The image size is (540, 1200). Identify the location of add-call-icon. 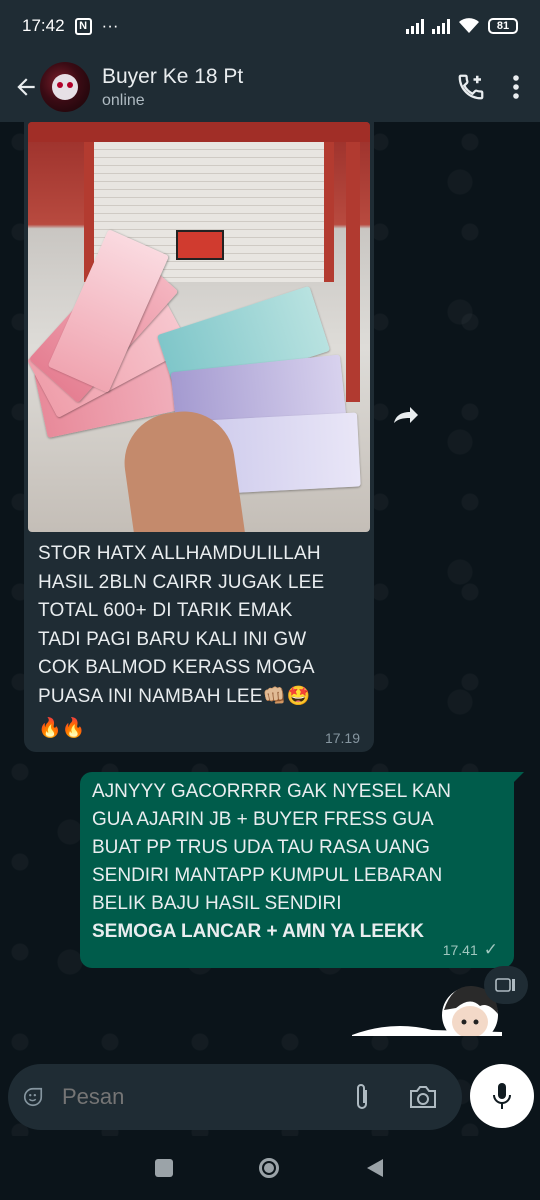
(471, 87).